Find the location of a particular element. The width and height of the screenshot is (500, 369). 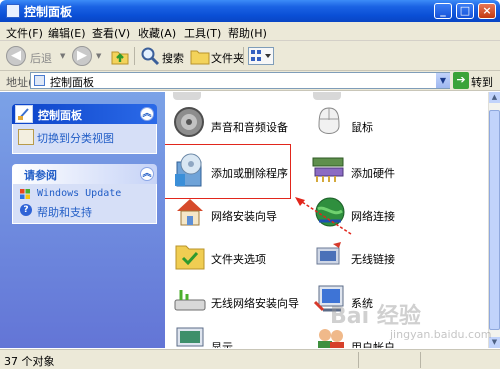

control-panel-small-icon is located at coordinates (39, 80).